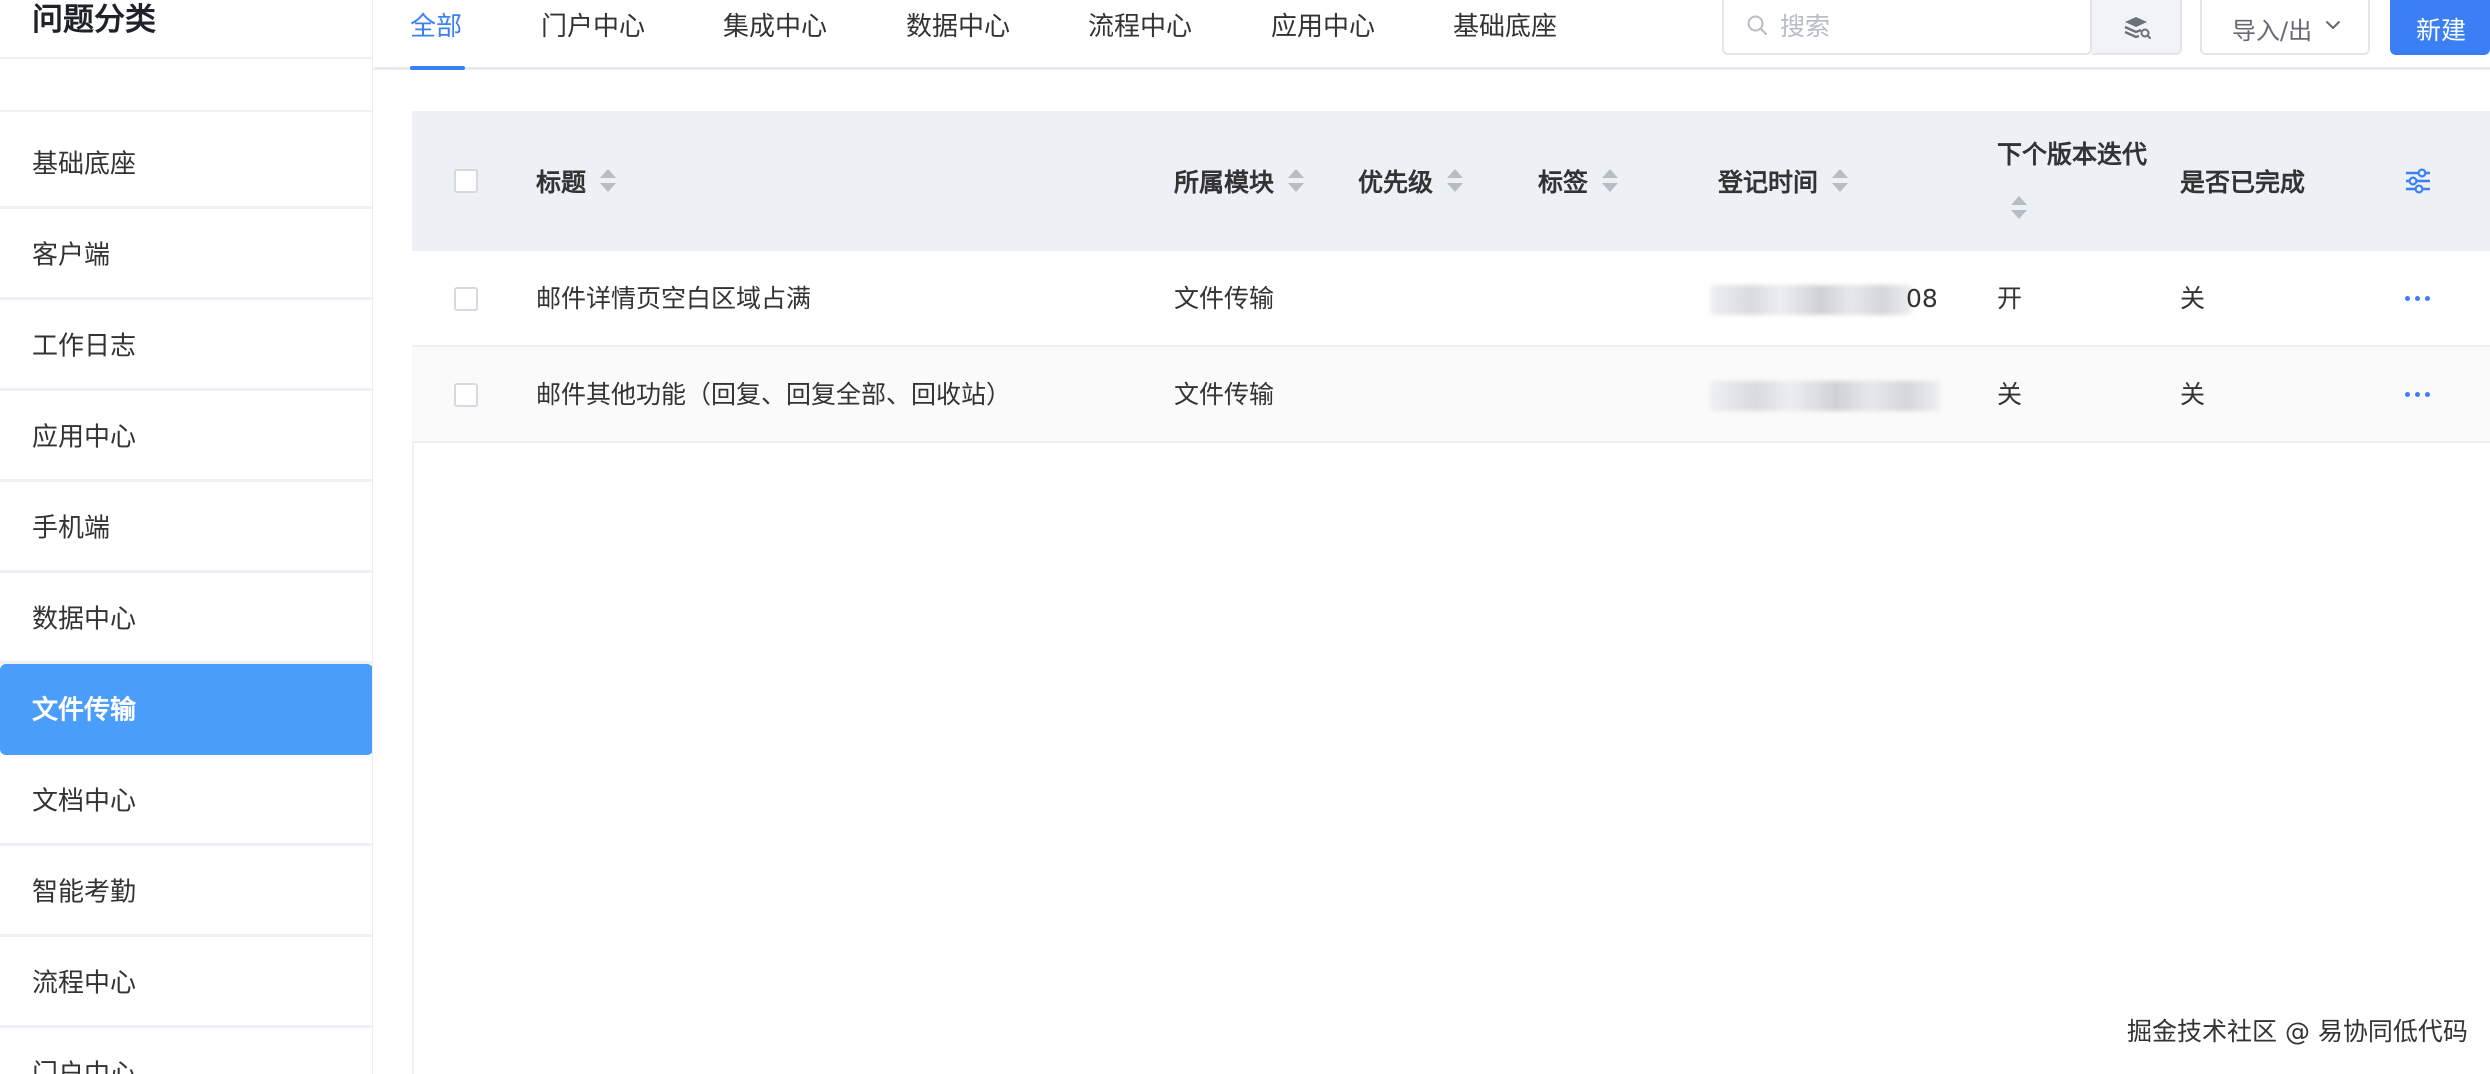  Describe the element at coordinates (186, 86) in the screenshot. I see `sidebar-spacer` at that location.